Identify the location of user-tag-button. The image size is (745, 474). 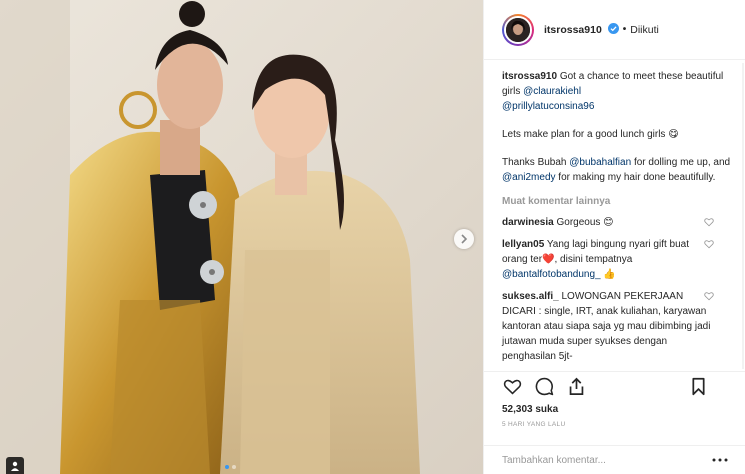
(15, 465).